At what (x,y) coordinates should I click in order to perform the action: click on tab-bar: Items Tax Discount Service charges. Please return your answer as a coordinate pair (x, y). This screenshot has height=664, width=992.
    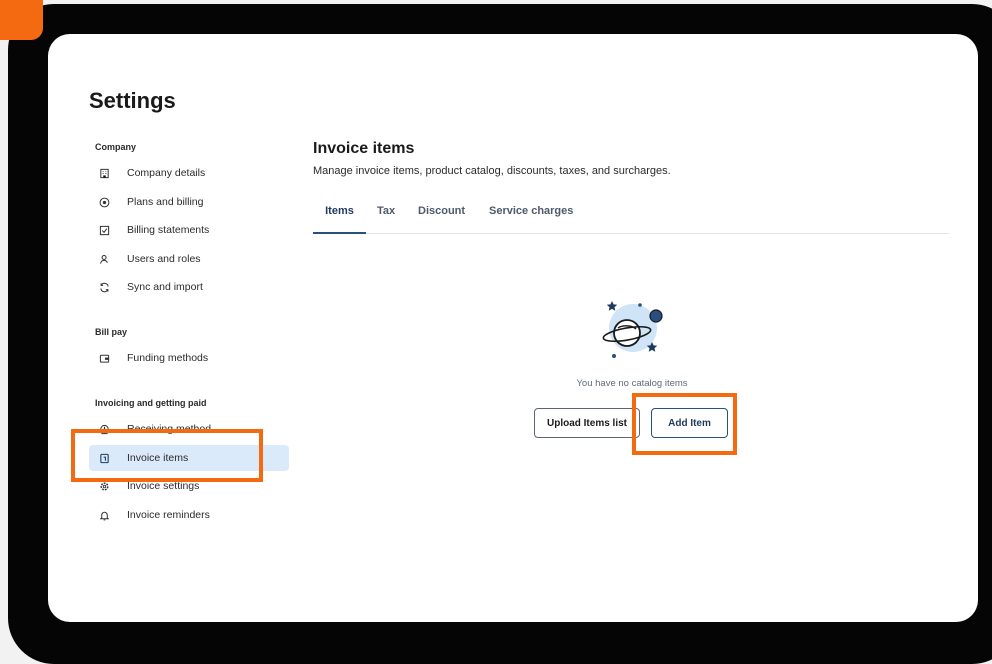
    Looking at the image, I should click on (631, 215).